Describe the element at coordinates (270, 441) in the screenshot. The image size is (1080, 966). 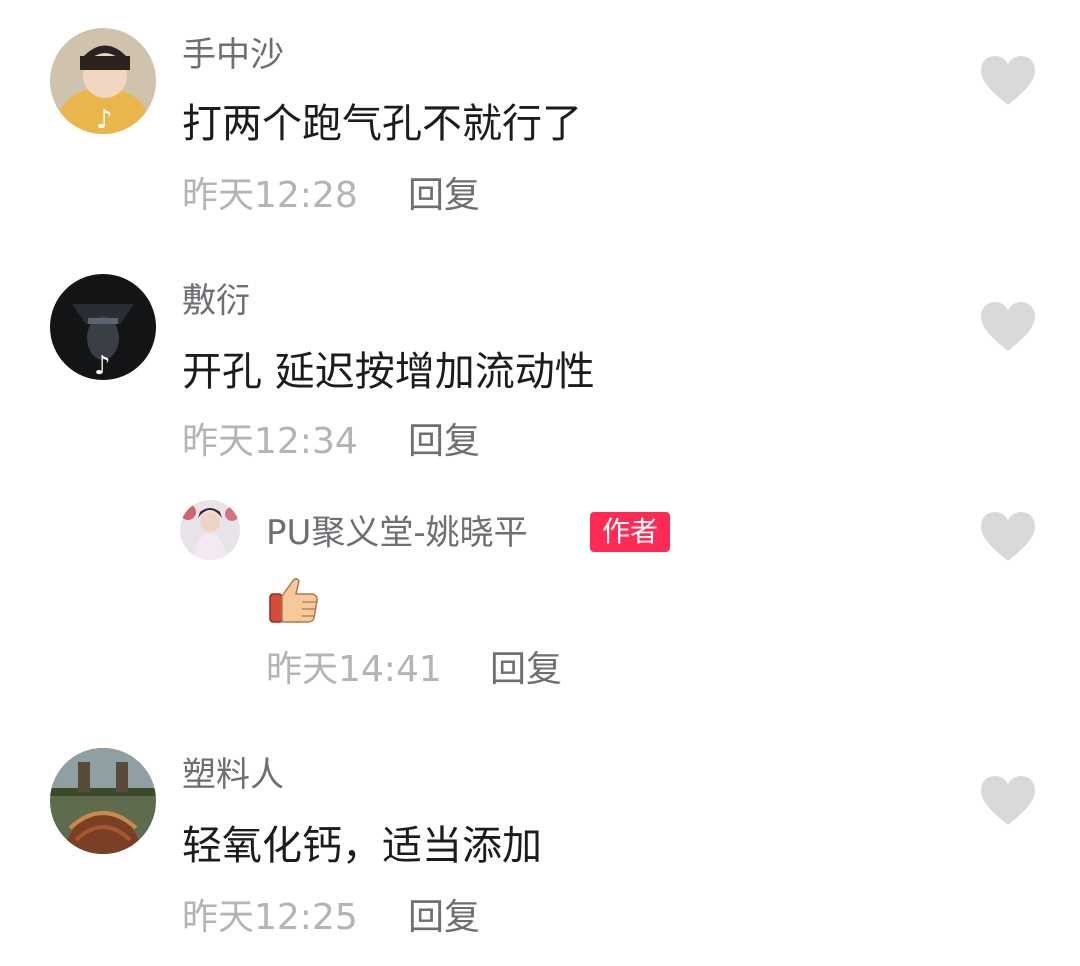
I see `comment-time: 昨天12:34` at that location.